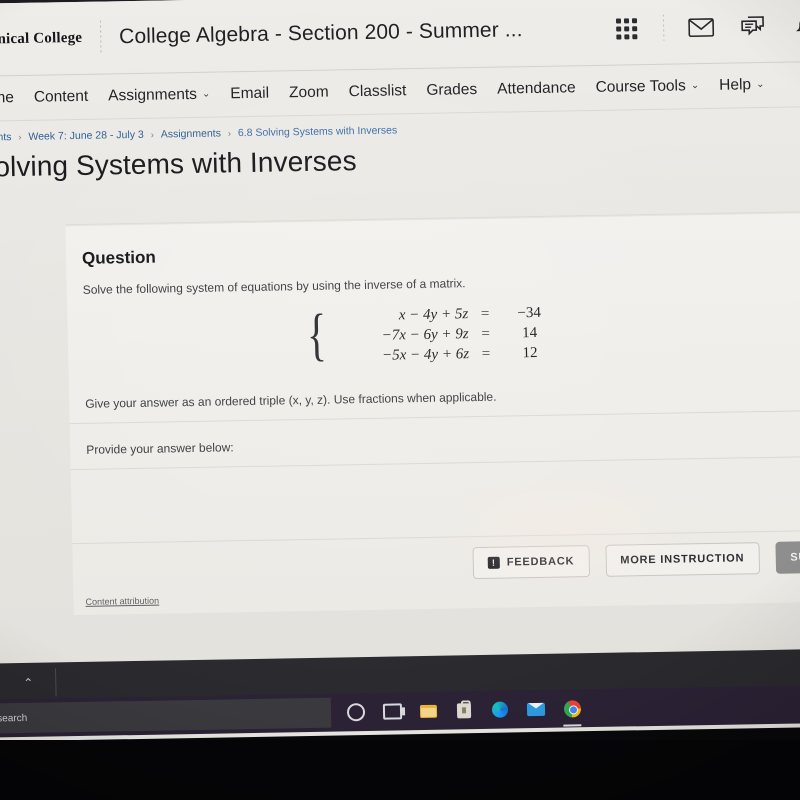 Image resolution: width=800 pixels, height=800 pixels. What do you see at coordinates (28, 683) in the screenshot?
I see `scroll-up-icon: ⌃` at bounding box center [28, 683].